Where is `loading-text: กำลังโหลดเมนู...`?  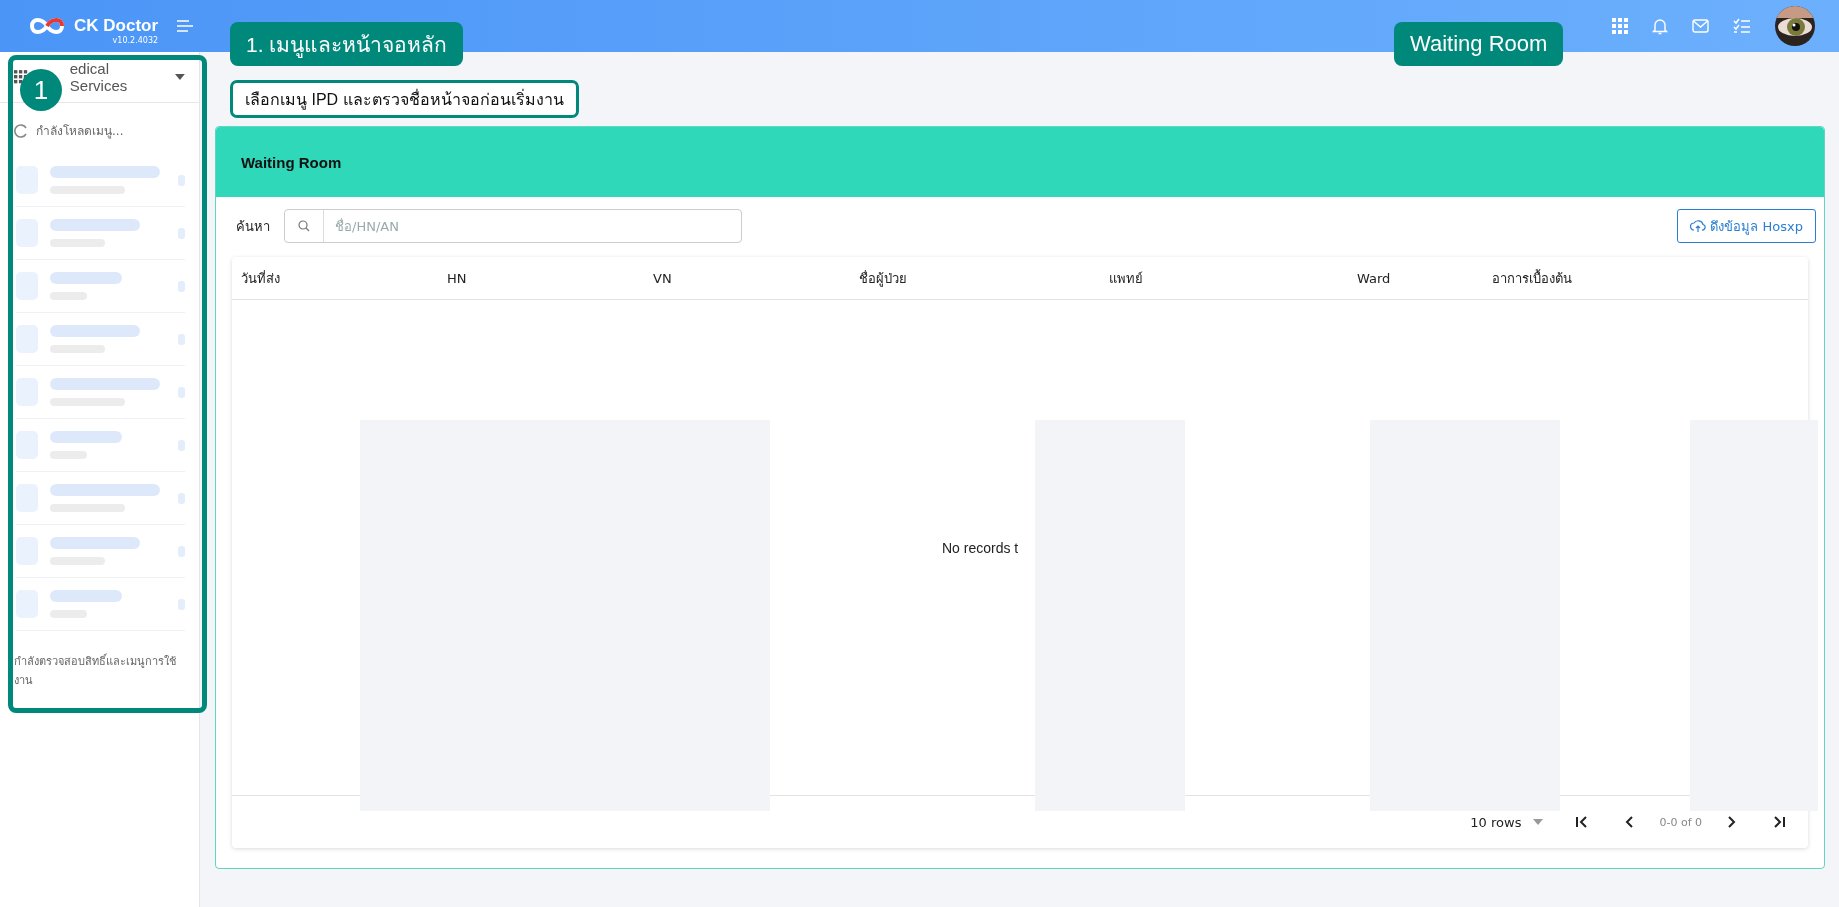
loading-text: กำลังโหลดเมนู... is located at coordinates (80, 131).